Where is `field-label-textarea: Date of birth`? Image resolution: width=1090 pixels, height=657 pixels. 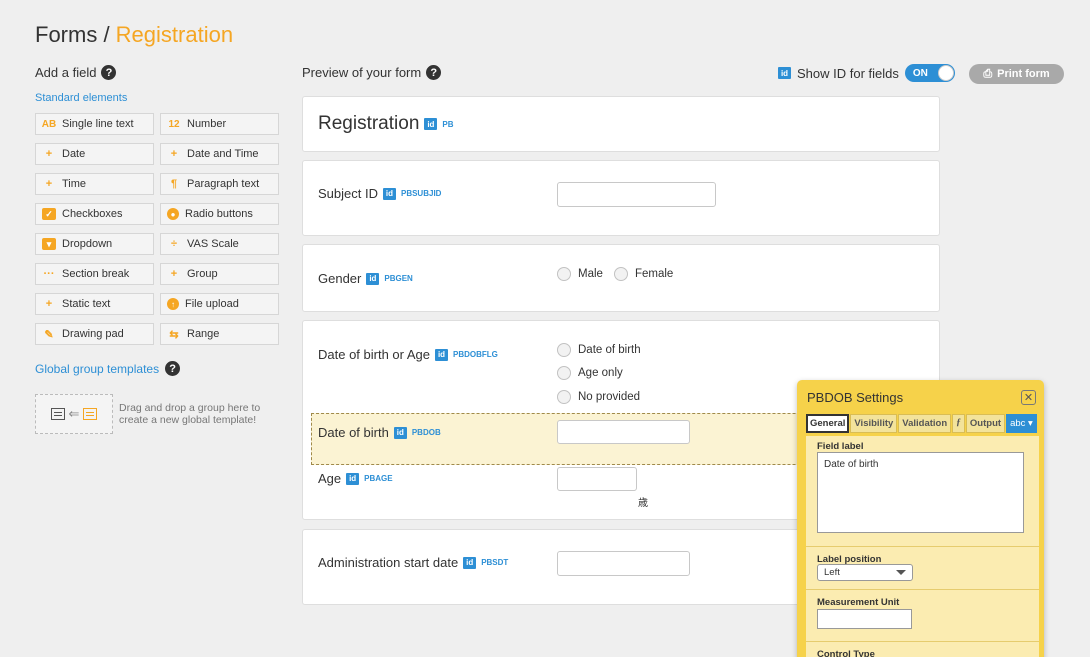
field-label-textarea: Date of birth is located at coordinates (920, 492).